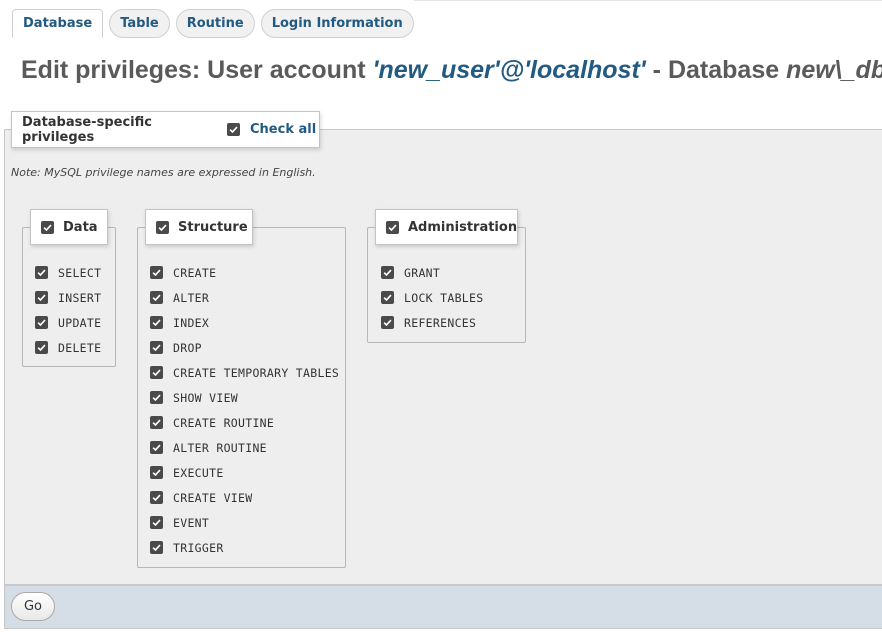 This screenshot has height=632, width=882. I want to click on administration-privilege-label: LOCK TABLES, so click(444, 297).